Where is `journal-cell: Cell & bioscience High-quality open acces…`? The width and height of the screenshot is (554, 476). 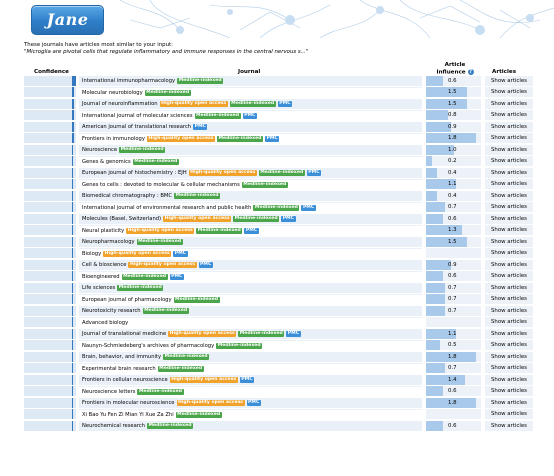
journal-cell: Cell & bioscience High-quality open acces… is located at coordinates (250, 264).